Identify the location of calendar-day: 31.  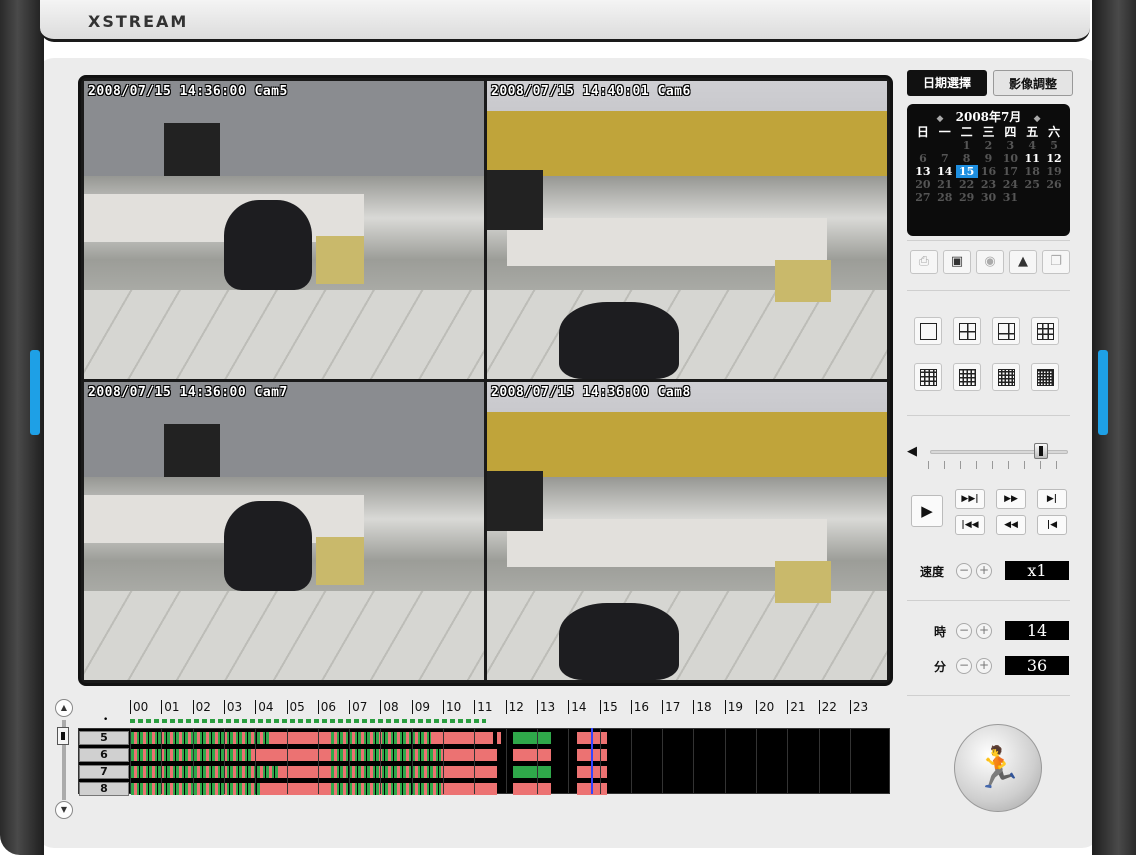
(1010, 197).